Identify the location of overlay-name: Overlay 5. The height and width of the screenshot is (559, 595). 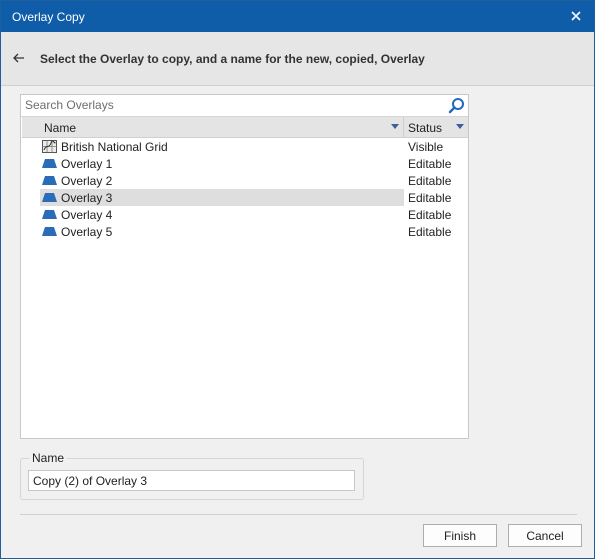
(87, 232).